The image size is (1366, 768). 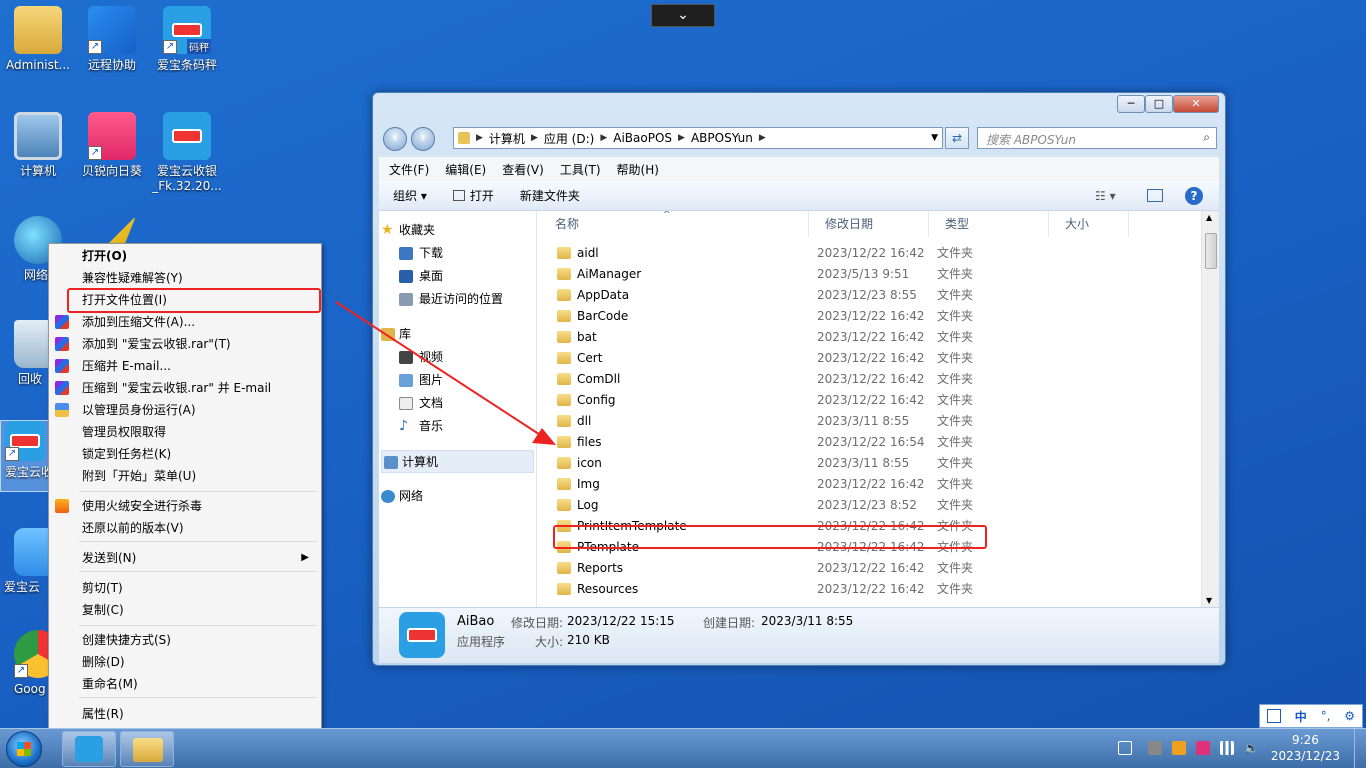 I want to click on context-menu-item: 属性(R), so click(x=185, y=714).